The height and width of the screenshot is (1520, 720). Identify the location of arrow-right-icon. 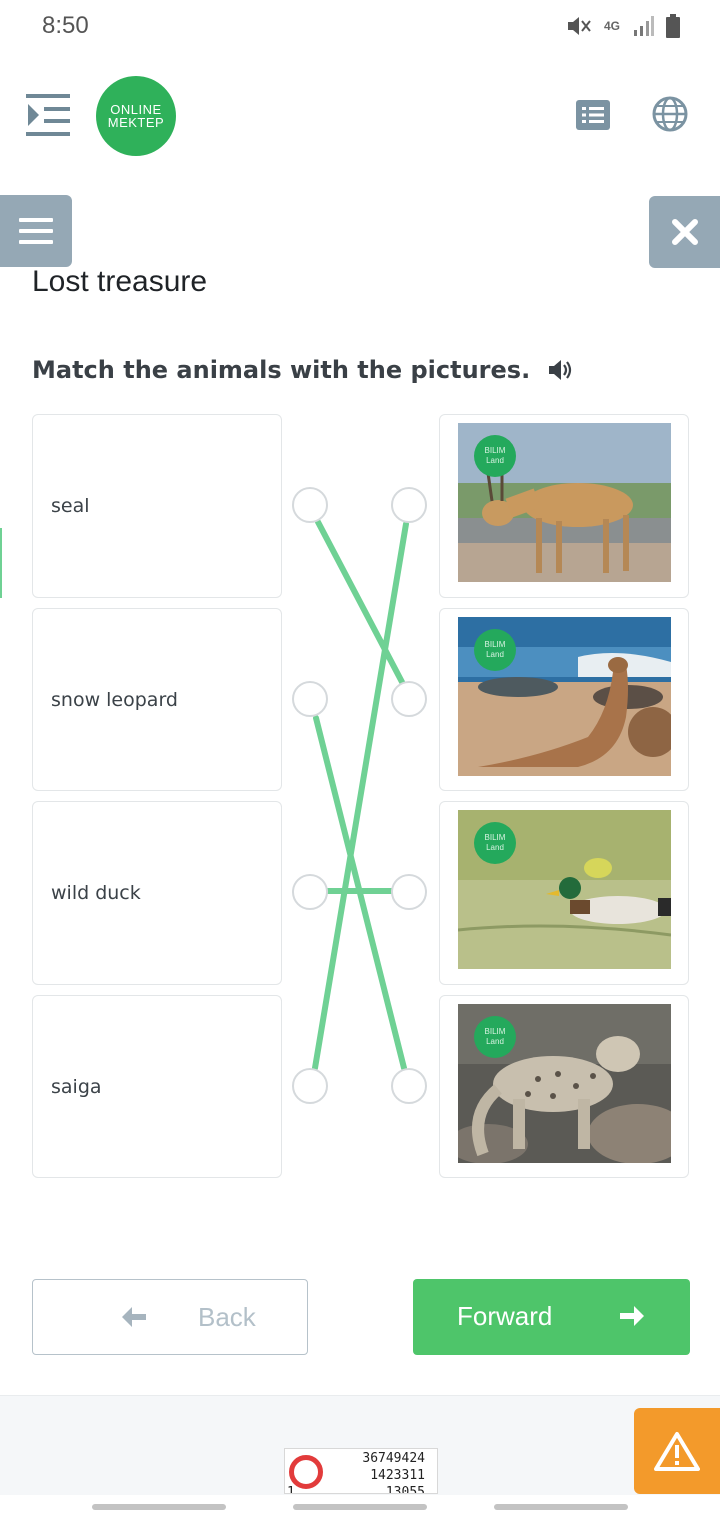
(632, 1316).